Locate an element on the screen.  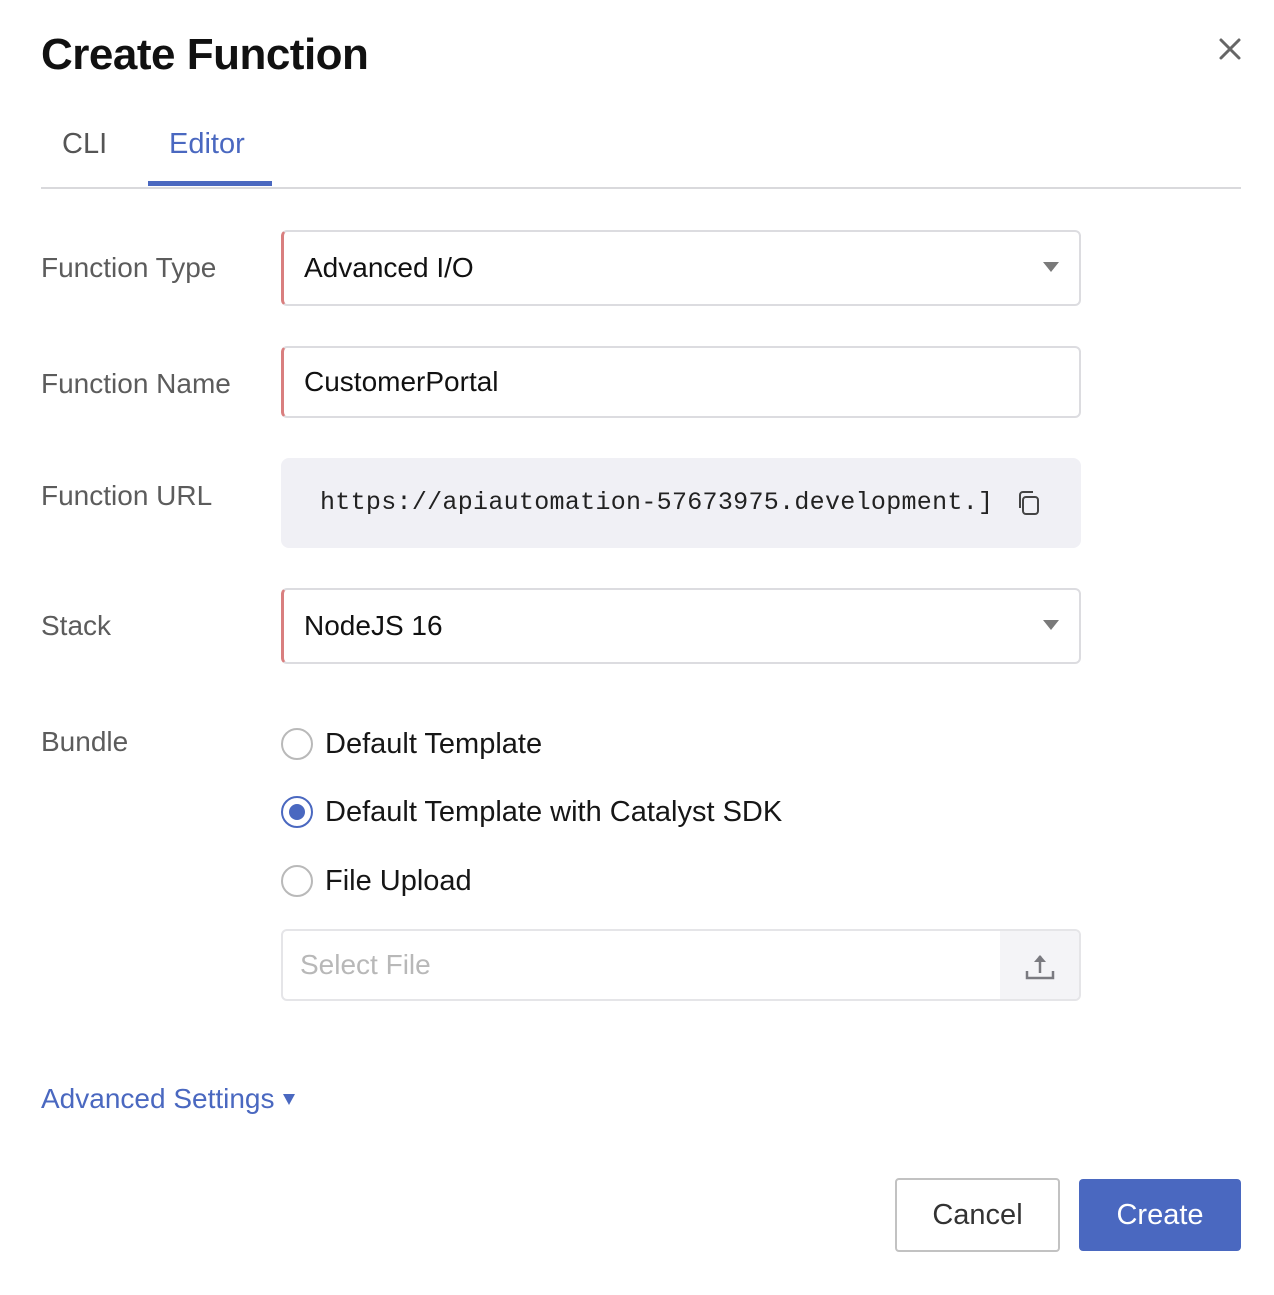
radio-default-template-catalyst-sdk: Default Template with Catalyst SDK is located at coordinates (531, 812).